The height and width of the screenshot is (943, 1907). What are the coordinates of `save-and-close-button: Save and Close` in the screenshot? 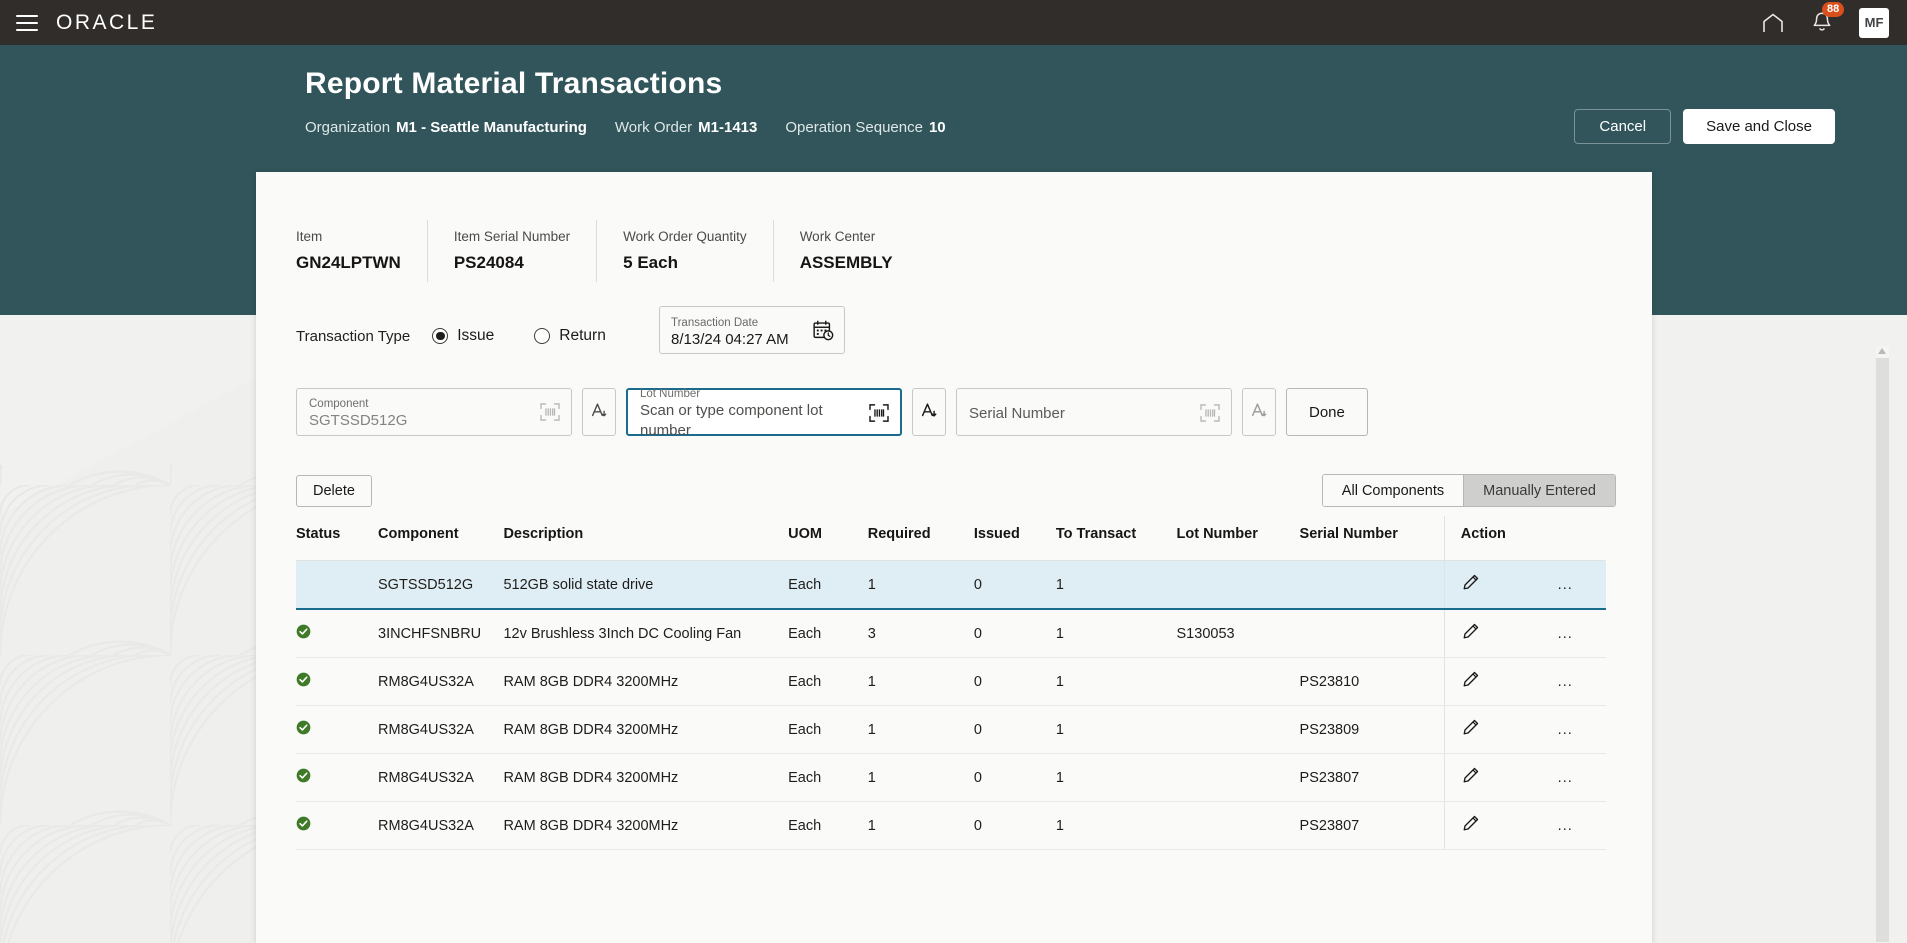 It's located at (1759, 126).